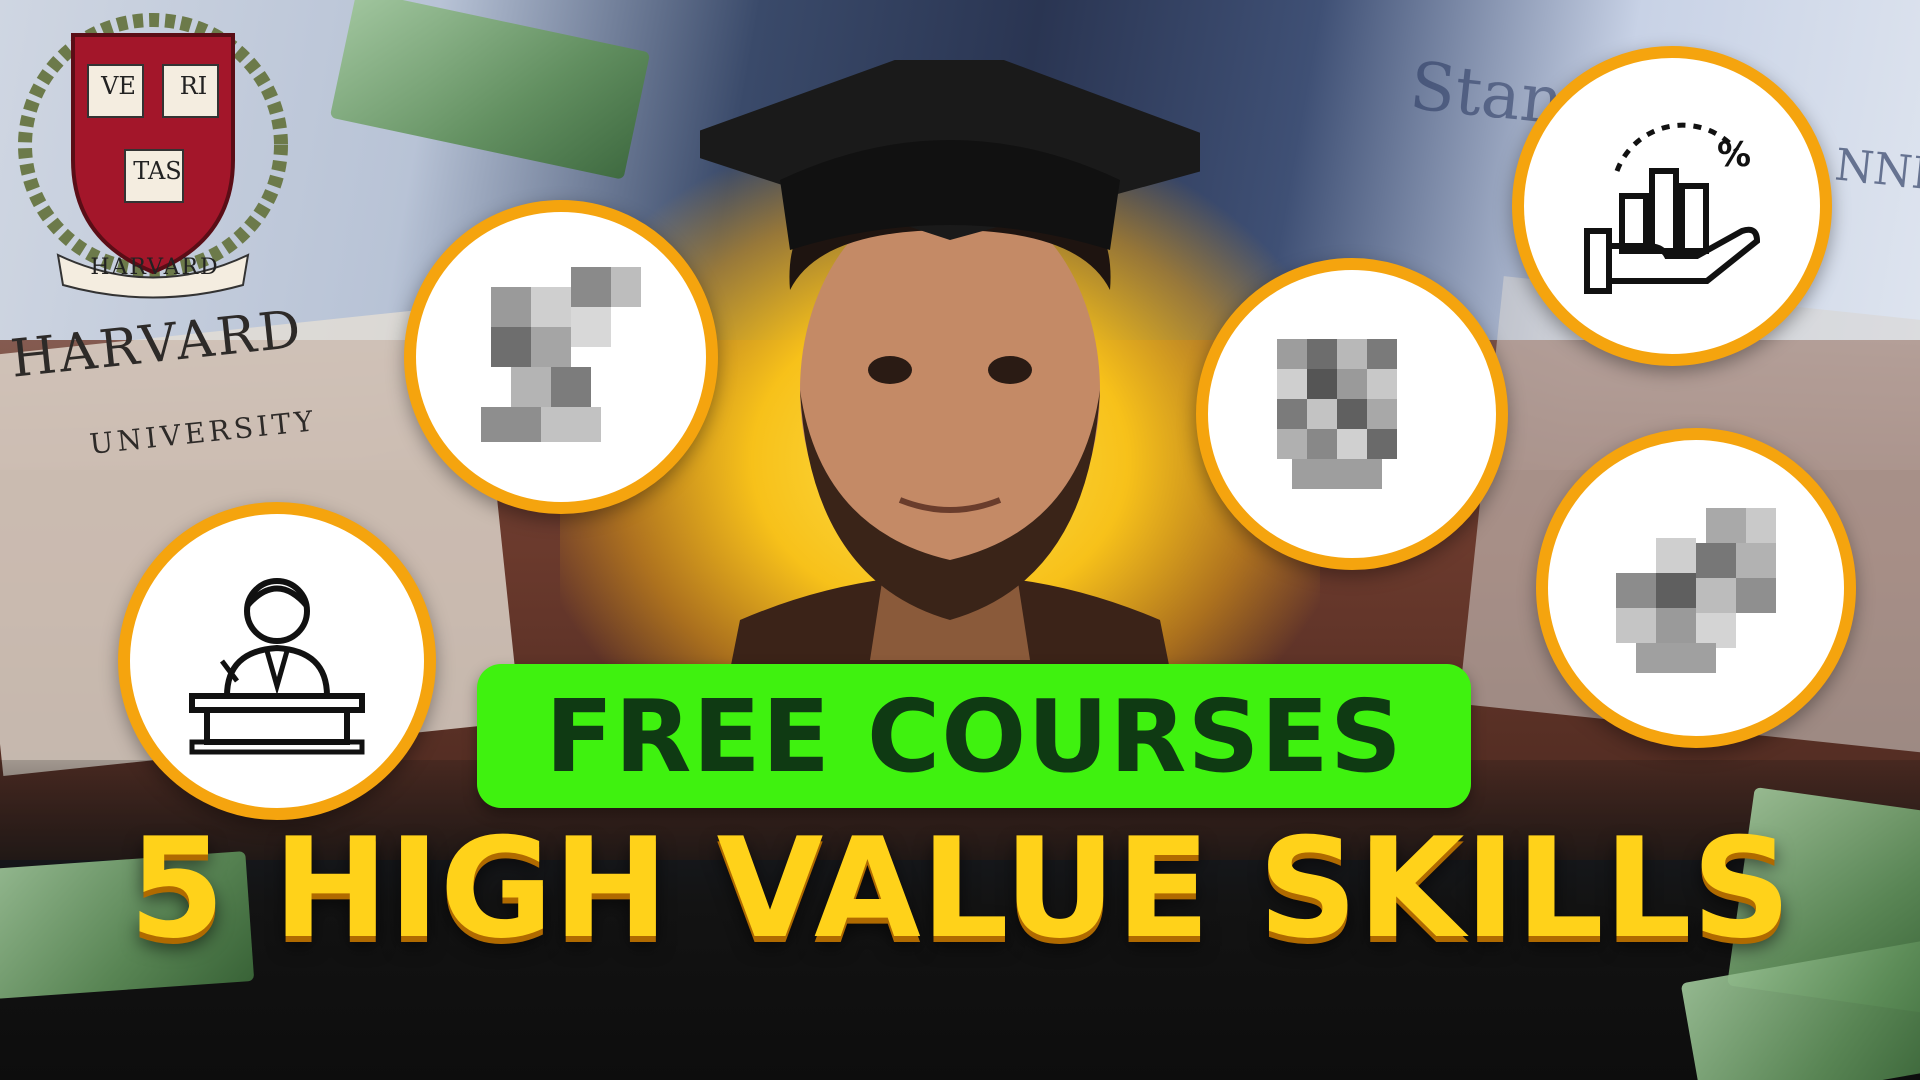 The image size is (1920, 1080). What do you see at coordinates (193, 86) in the screenshot?
I see `crest-label-ri: RI` at bounding box center [193, 86].